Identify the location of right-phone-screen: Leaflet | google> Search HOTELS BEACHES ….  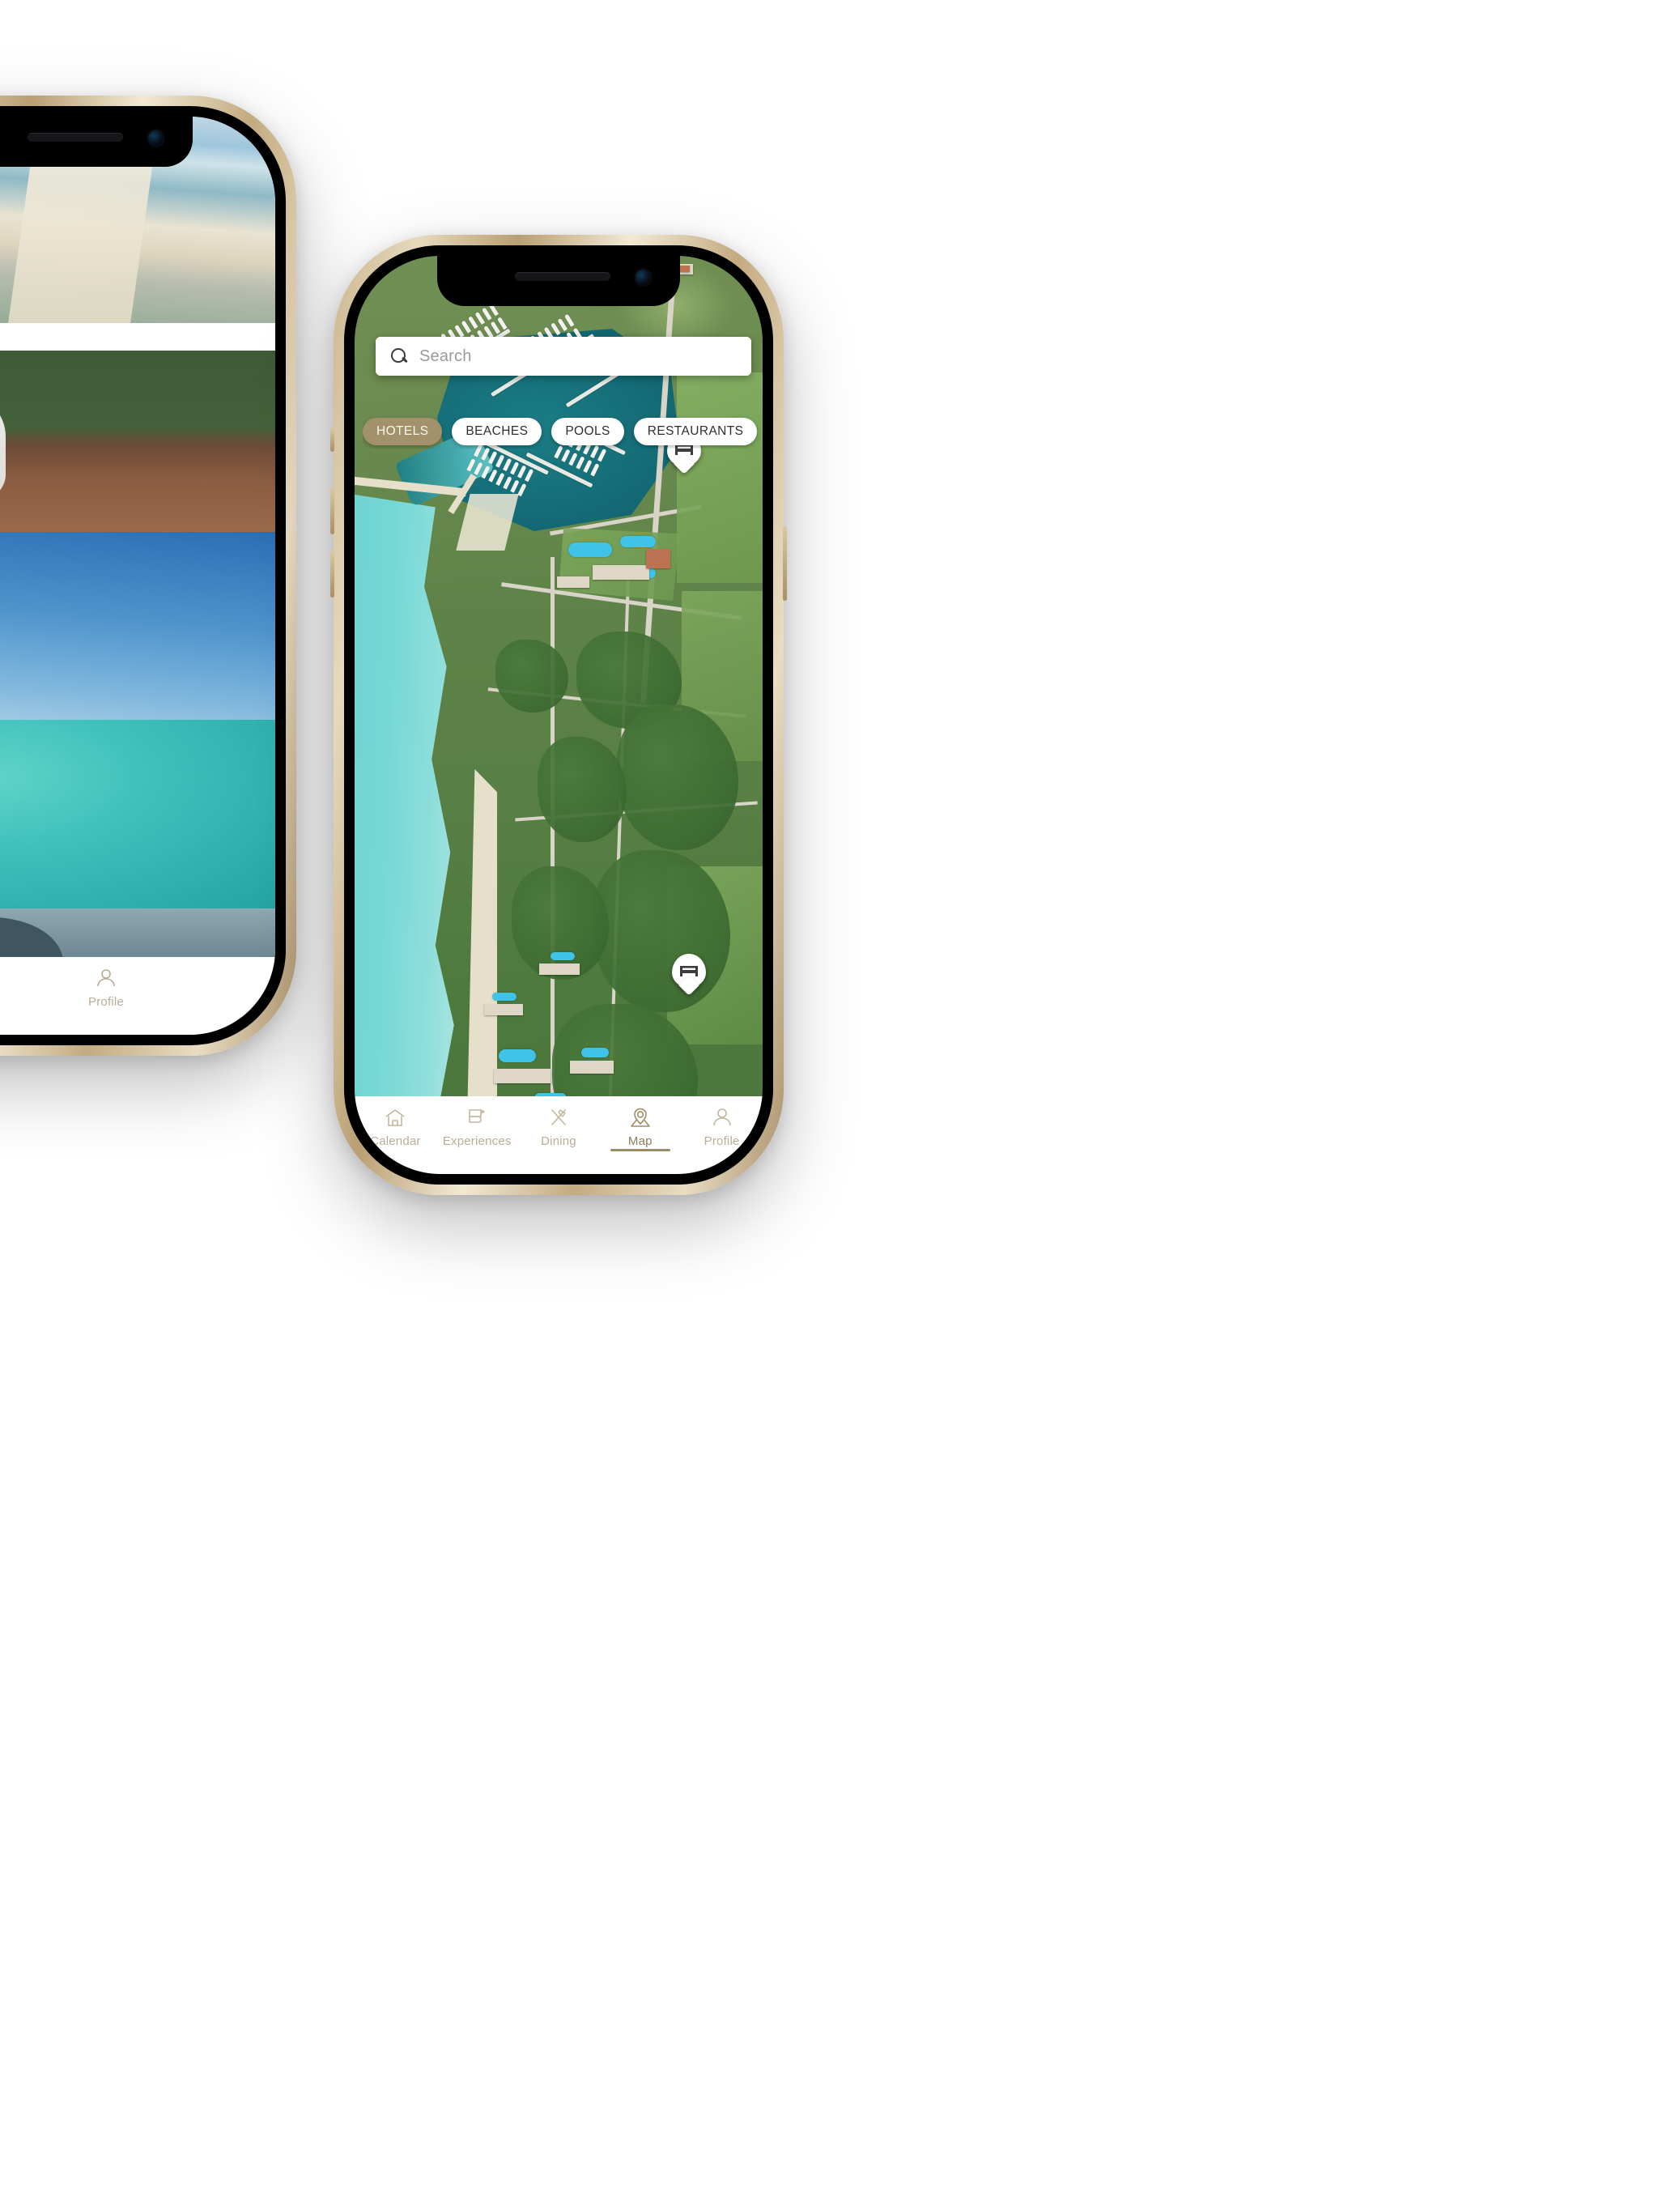
(559, 715).